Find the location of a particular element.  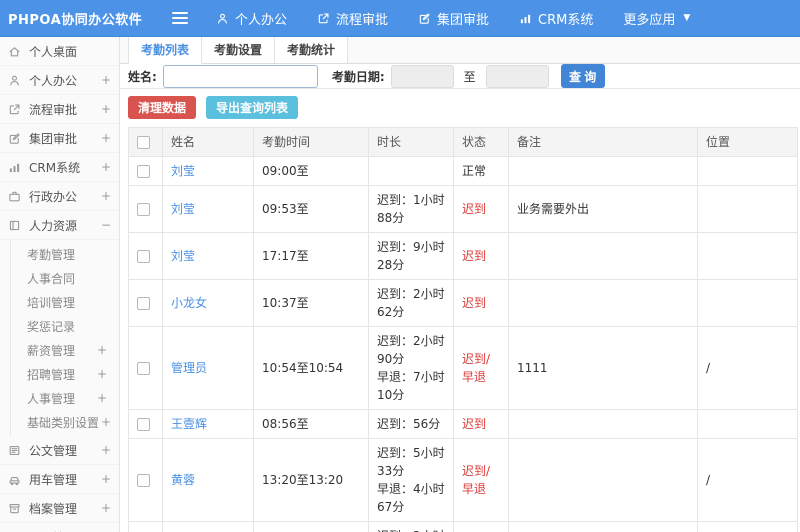

sidebar-item-archive-management: 档案管理 + is located at coordinates (59, 508).